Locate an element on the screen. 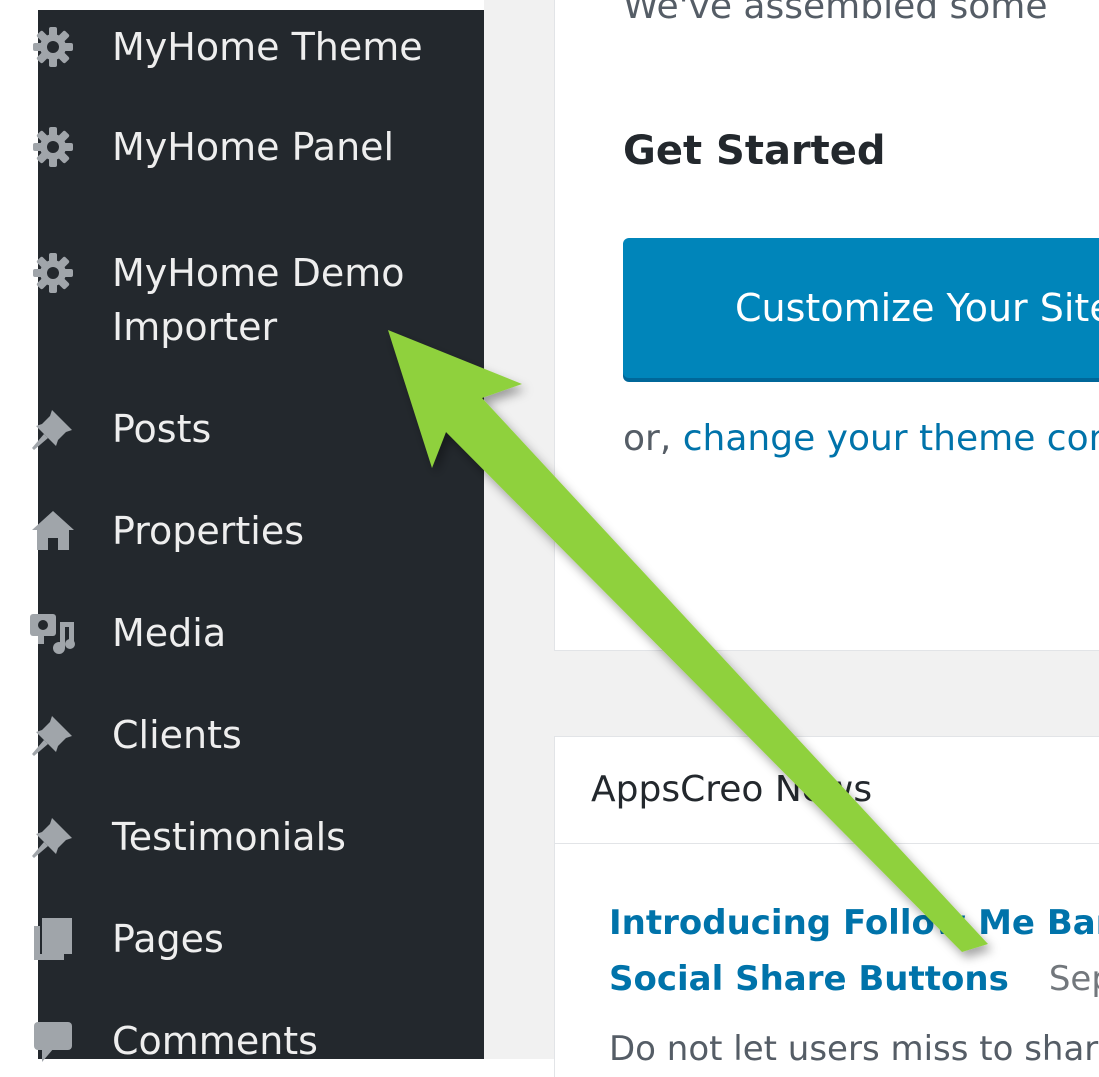 This screenshot has height=1077, width=1099. news-item-title-line1: Introducing Follow Me Bar: is located at coordinates (854, 923).